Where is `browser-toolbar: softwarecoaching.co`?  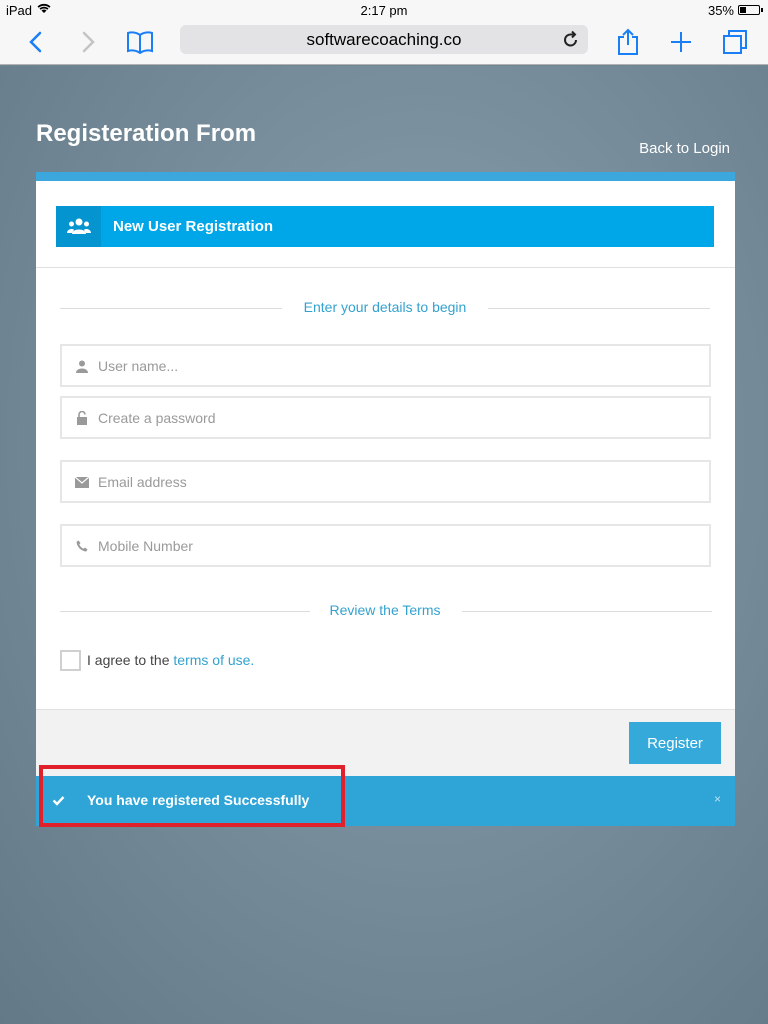
browser-toolbar: softwarecoaching.co is located at coordinates (384, 42).